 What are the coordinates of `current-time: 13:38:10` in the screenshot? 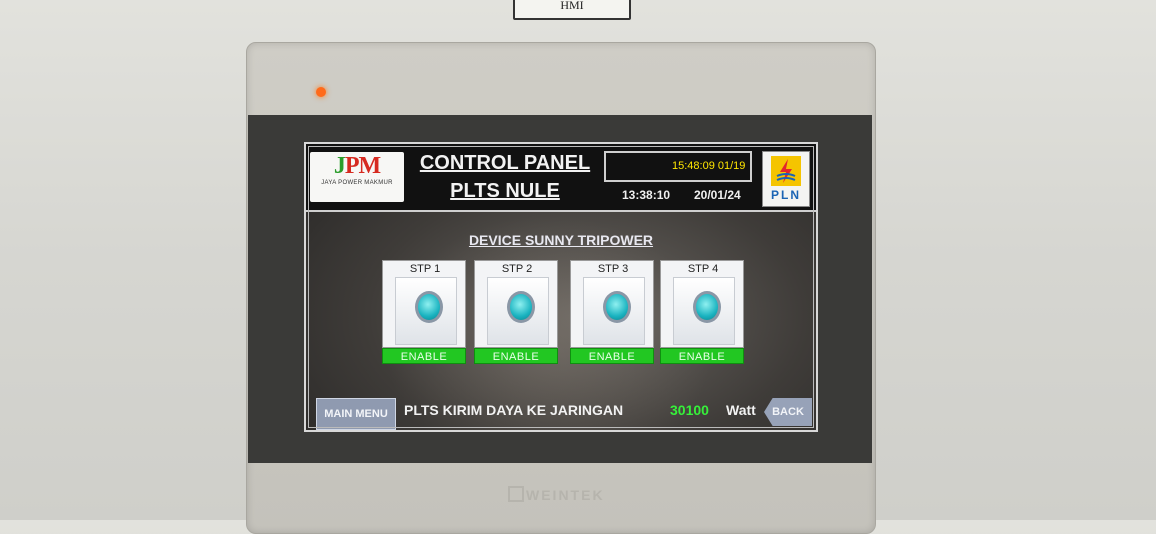 It's located at (646, 195).